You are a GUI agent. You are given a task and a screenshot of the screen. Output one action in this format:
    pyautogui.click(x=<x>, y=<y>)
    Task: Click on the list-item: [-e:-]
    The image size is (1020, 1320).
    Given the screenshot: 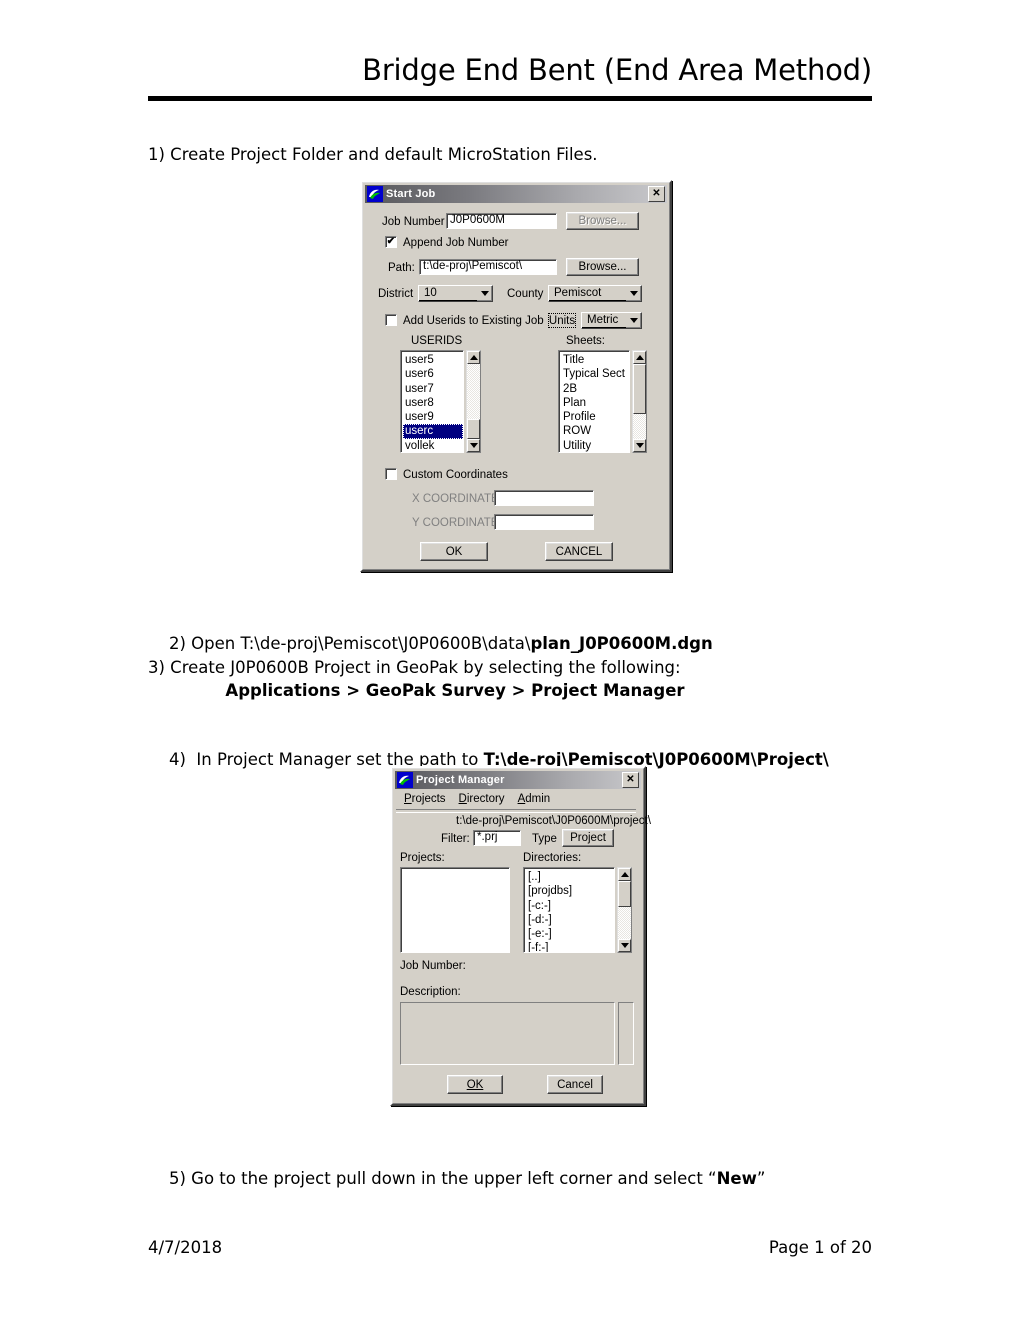 What is the action you would take?
    pyautogui.click(x=570, y=934)
    